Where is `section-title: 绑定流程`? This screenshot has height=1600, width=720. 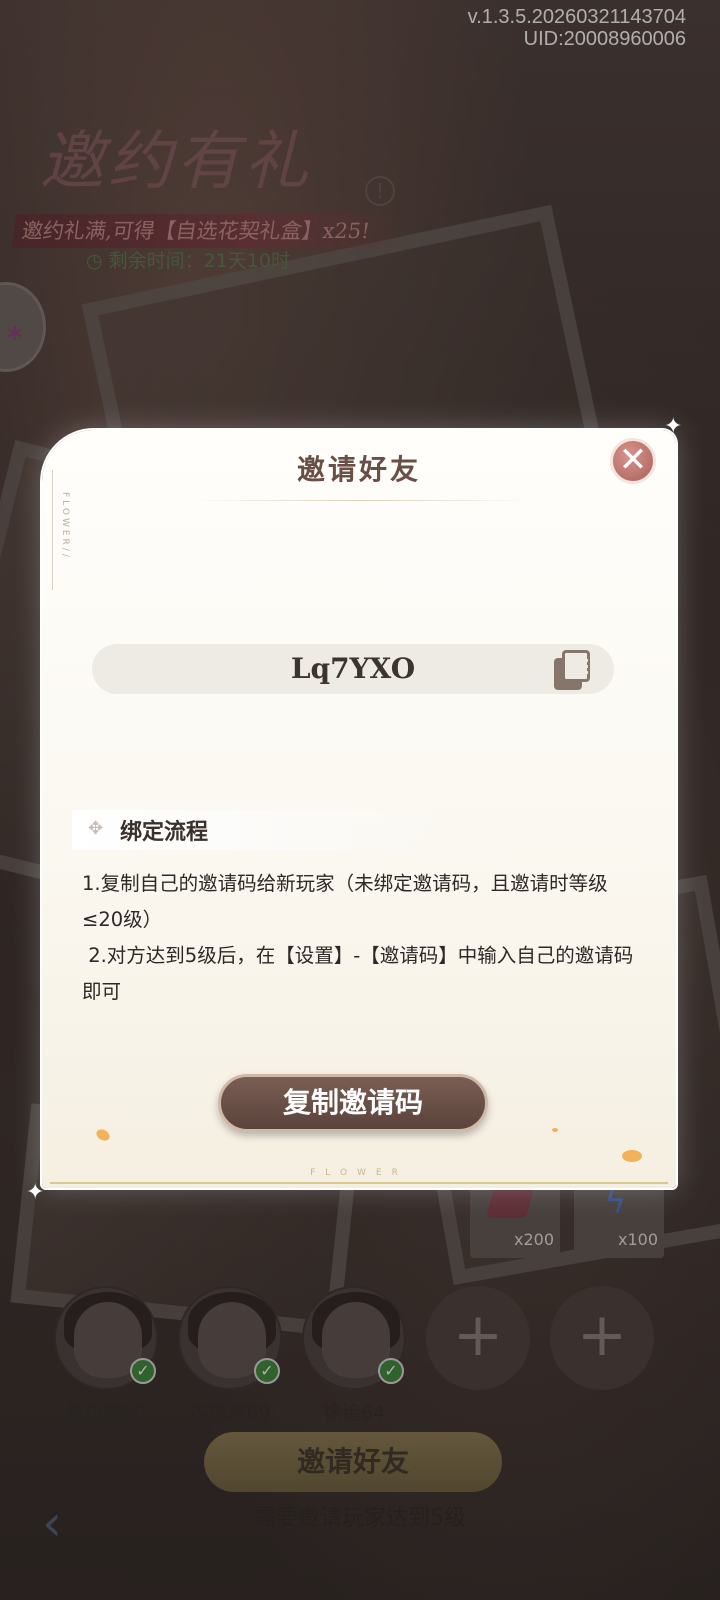 section-title: 绑定流程 is located at coordinates (164, 832).